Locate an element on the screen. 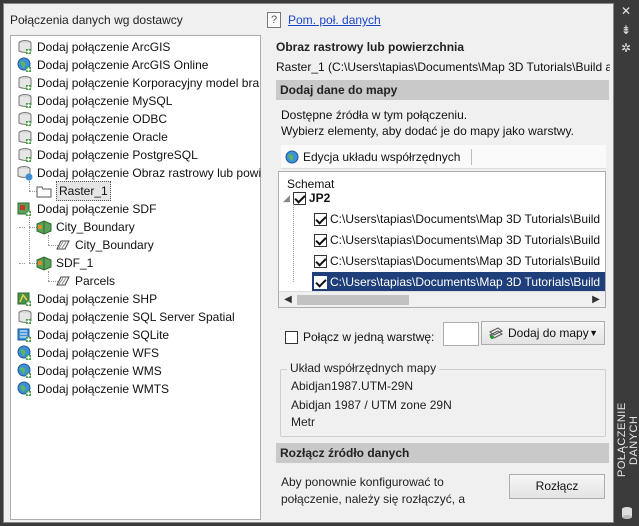 The width and height of the screenshot is (639, 526). shp-icon is located at coordinates (25, 299).